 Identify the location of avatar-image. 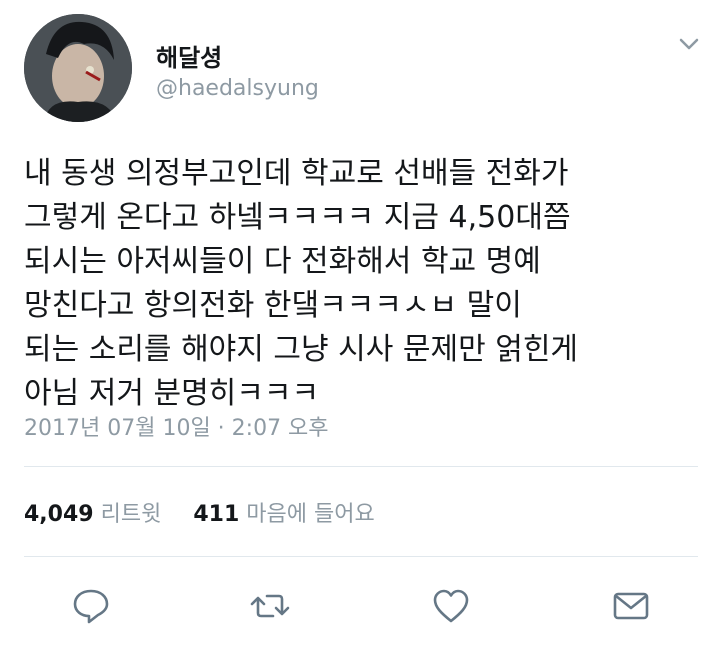
(78, 68).